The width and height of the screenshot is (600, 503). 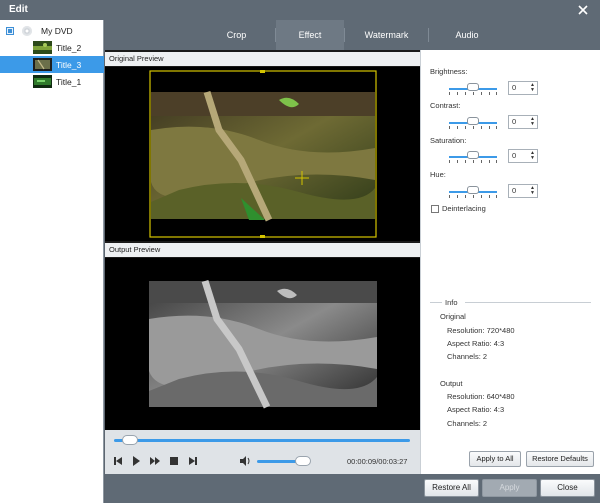 What do you see at coordinates (451, 302) in the screenshot?
I see `info-title: Info` at bounding box center [451, 302].